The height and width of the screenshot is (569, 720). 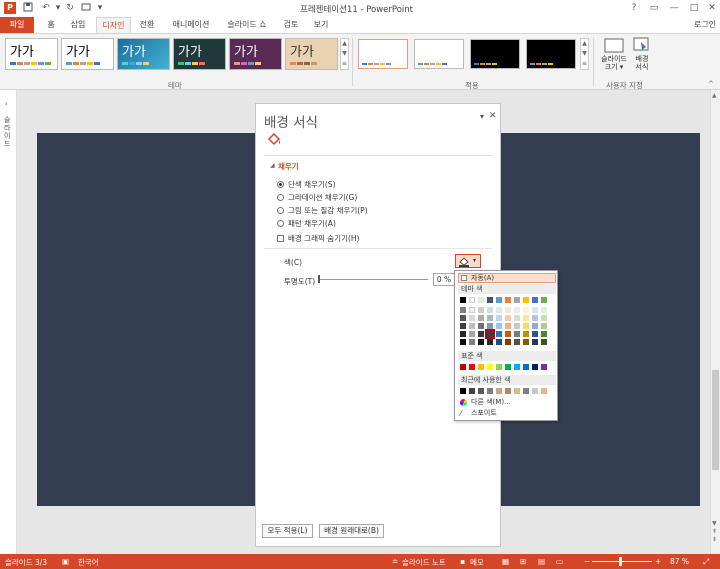 I want to click on tab-insert: 삽입, so click(x=78, y=25).